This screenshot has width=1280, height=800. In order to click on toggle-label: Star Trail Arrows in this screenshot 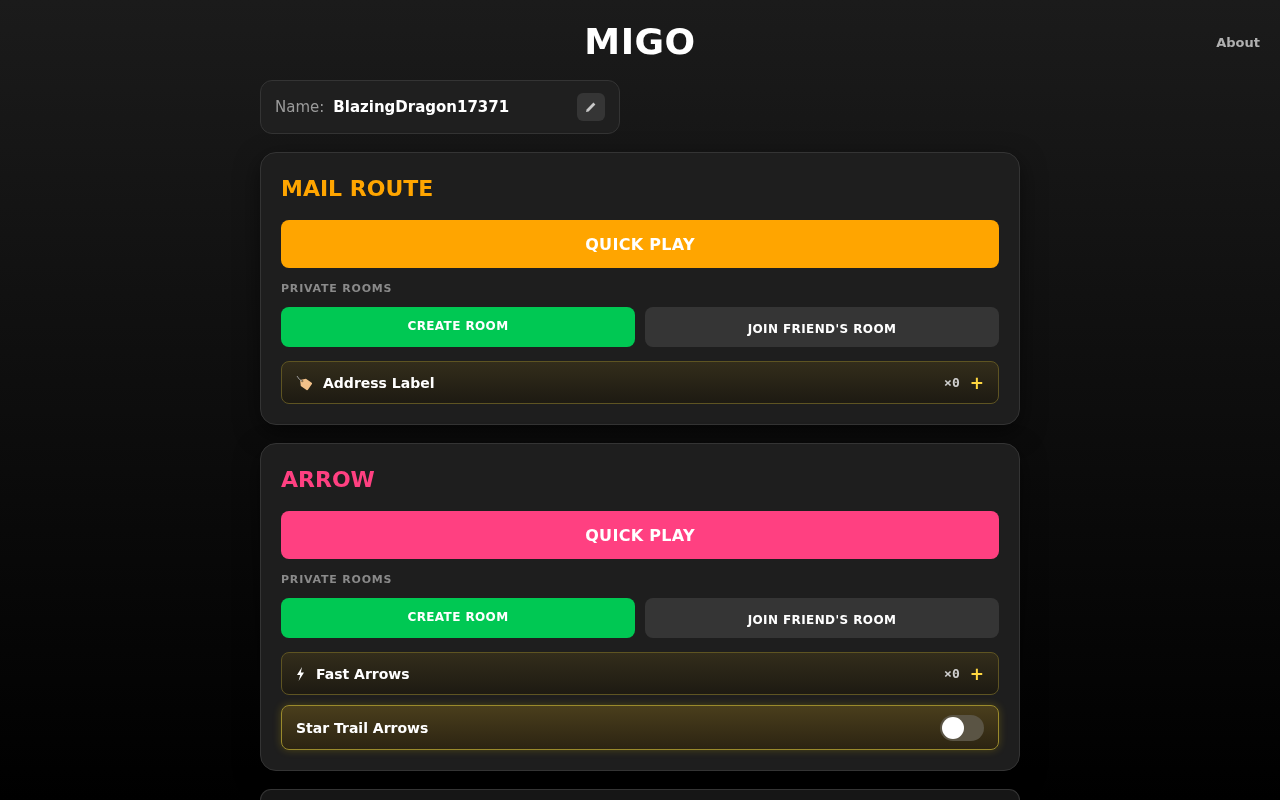, I will do `click(363, 727)`.